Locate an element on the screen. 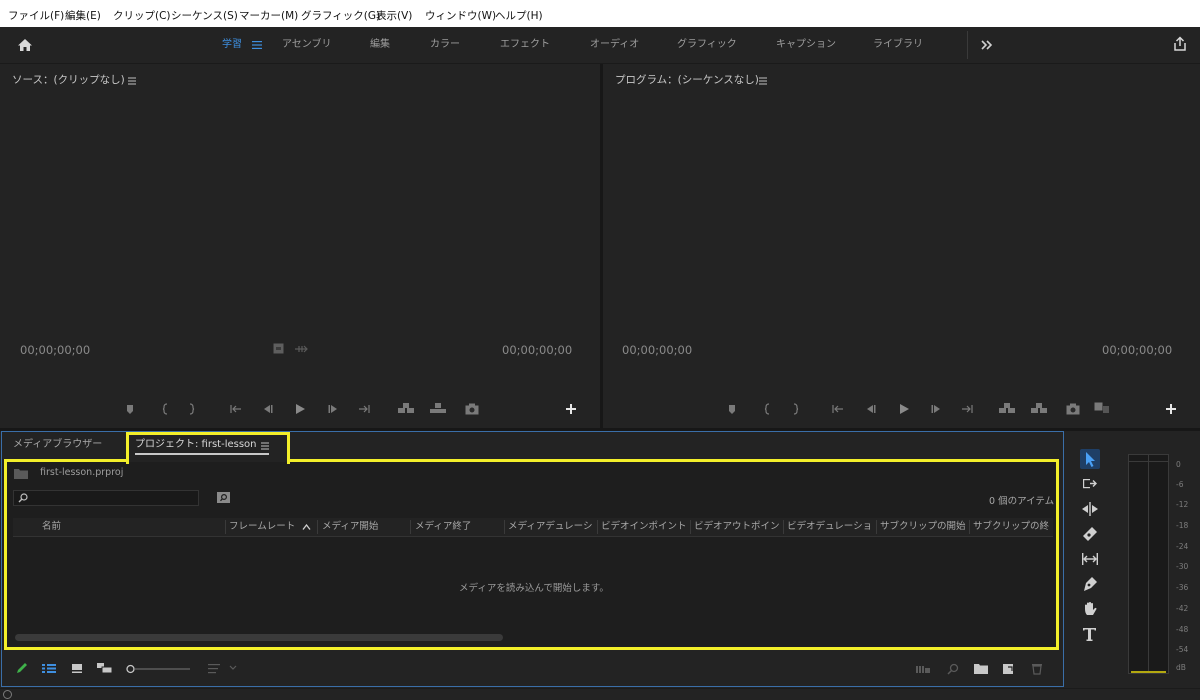  workspace-tab-captions: キャプション is located at coordinates (806, 45).